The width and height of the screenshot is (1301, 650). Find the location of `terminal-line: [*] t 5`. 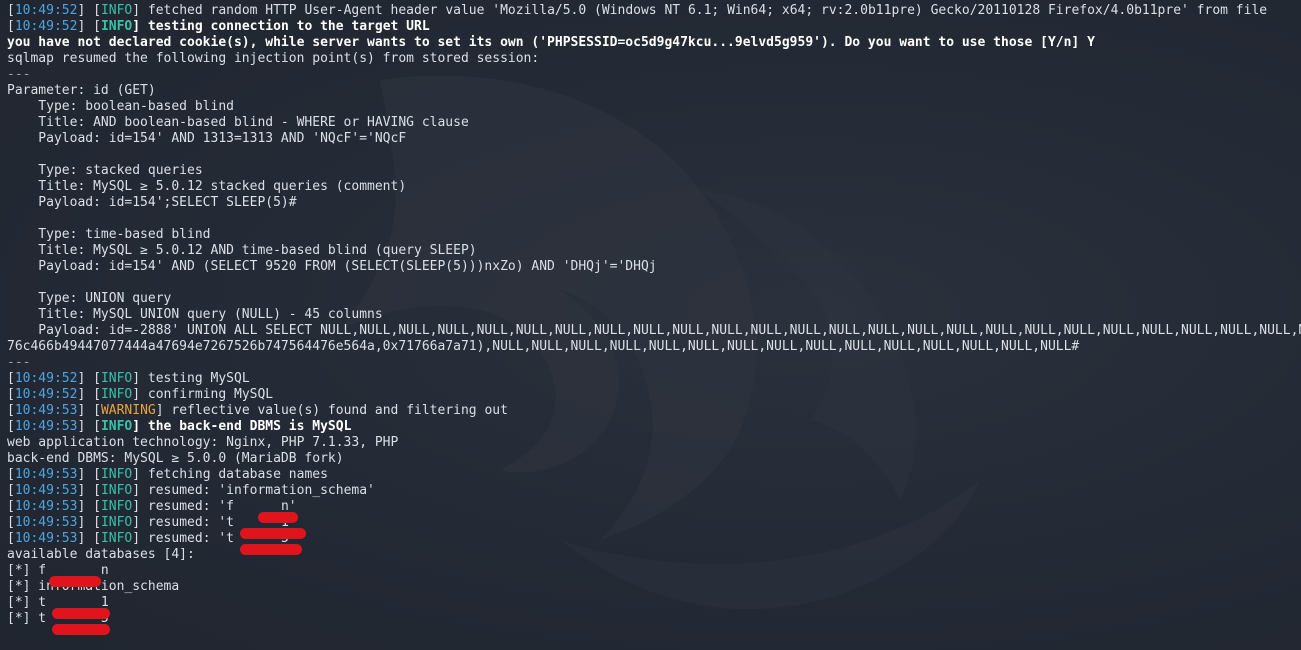

terminal-line: [*] t 5 is located at coordinates (654, 619).